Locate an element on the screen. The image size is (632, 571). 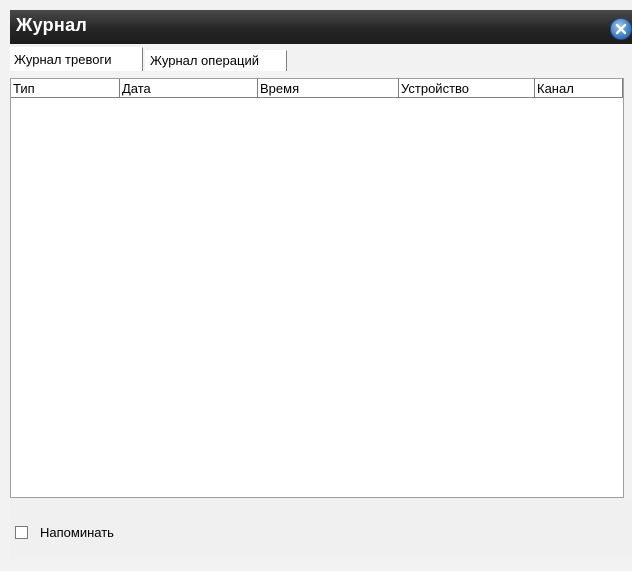
footer-panel: Напоминать is located at coordinates (321, 528).